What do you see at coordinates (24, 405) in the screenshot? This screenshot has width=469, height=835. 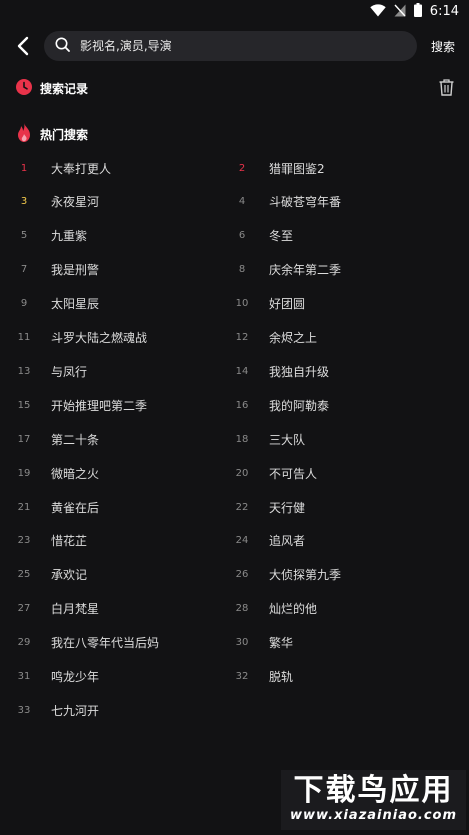 I see `hot-search-rank: 15` at bounding box center [24, 405].